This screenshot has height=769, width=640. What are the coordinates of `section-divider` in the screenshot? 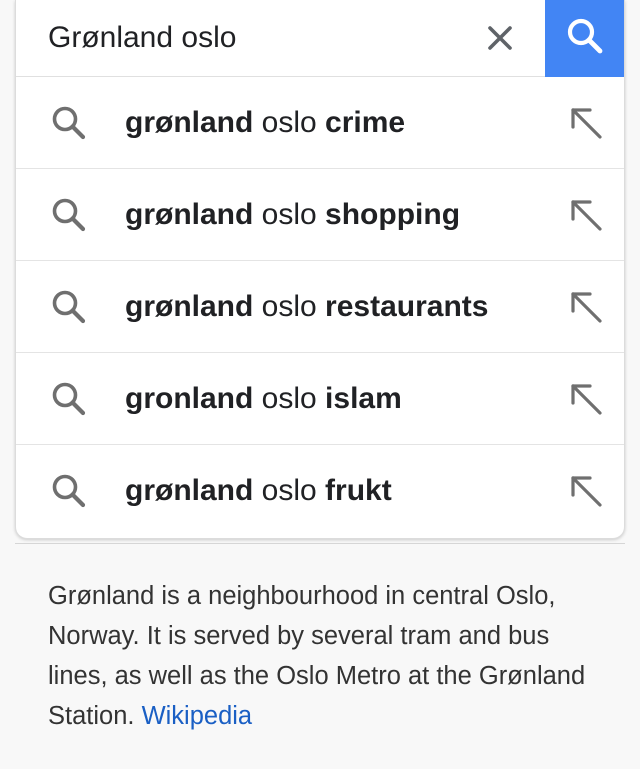 It's located at (320, 543).